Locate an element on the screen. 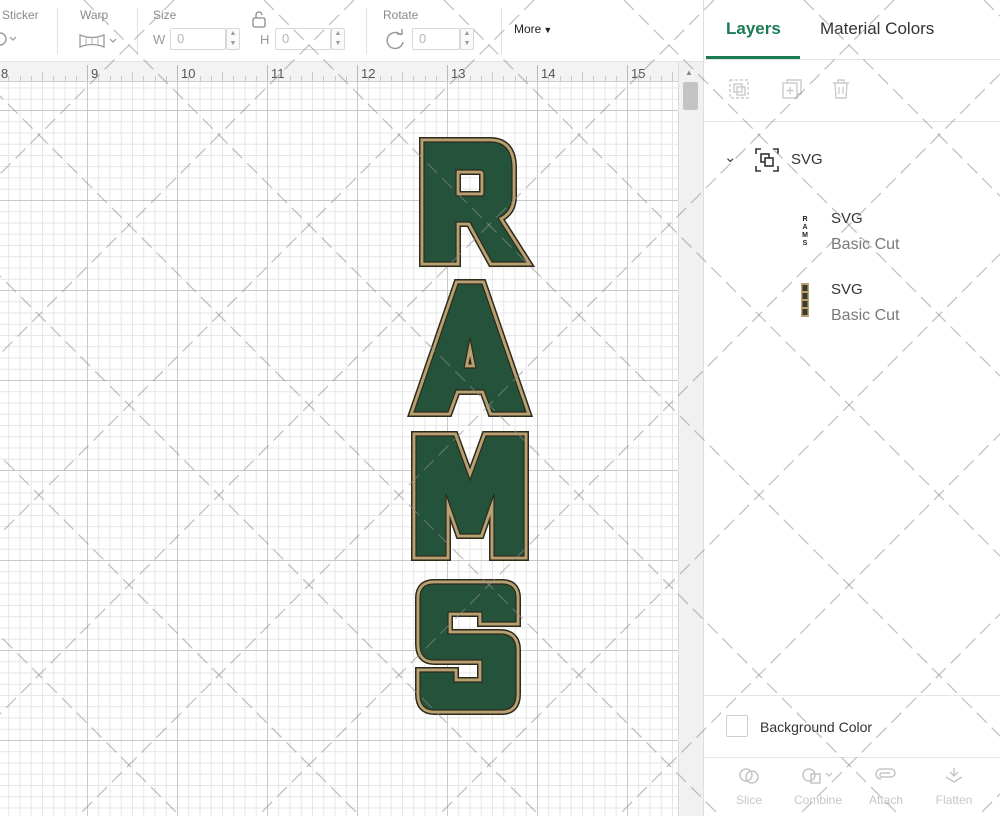  slice-icon is located at coordinates (749, 776).